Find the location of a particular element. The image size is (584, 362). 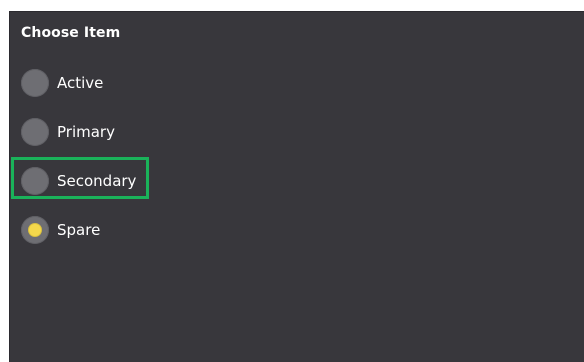

radio-option-primary: Primary is located at coordinates (68, 132).